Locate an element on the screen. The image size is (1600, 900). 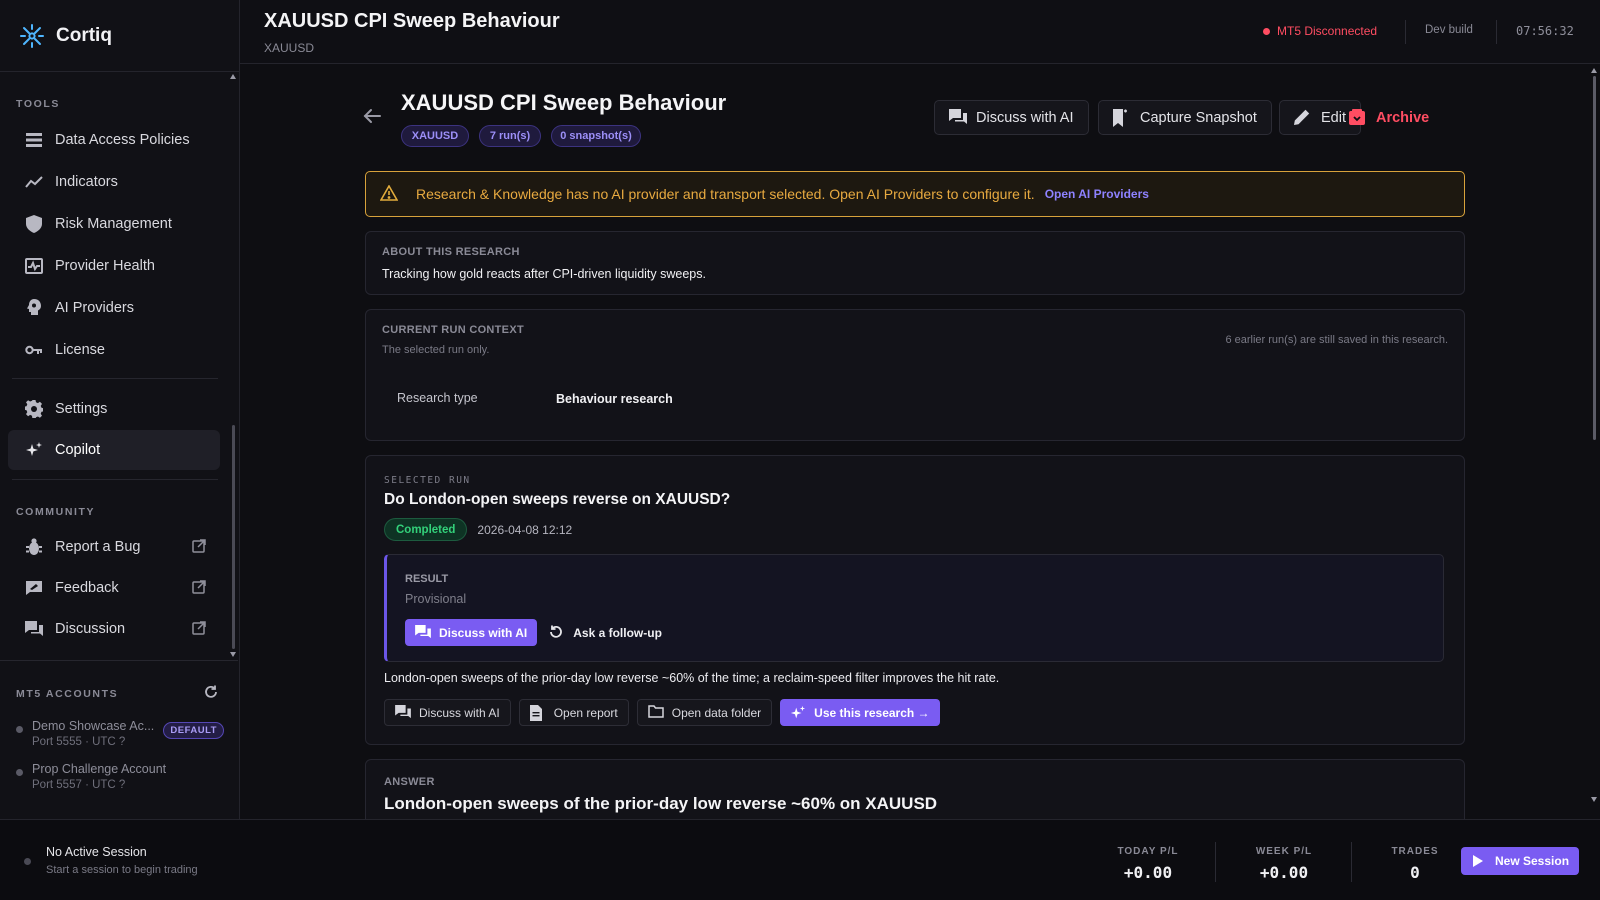
discuss-with-ai-button: Discuss with AI is located at coordinates (1011, 117).